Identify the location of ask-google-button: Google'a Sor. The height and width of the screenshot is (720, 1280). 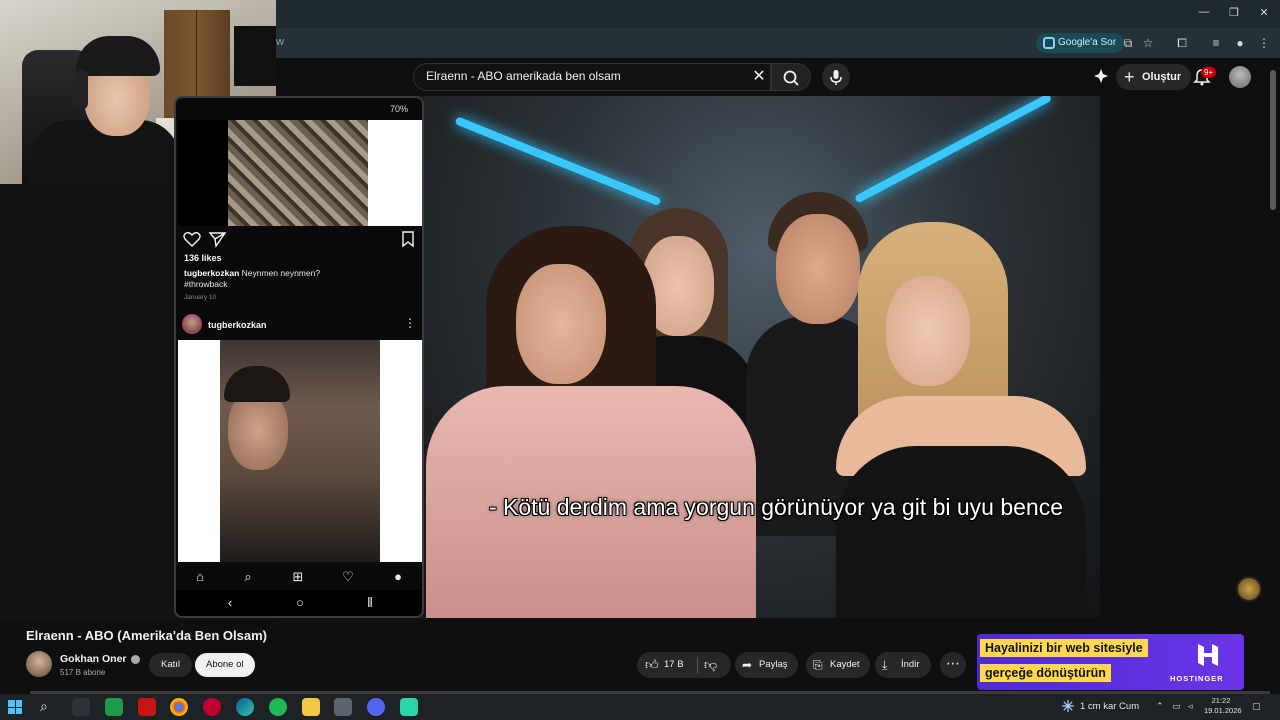
(1080, 43).